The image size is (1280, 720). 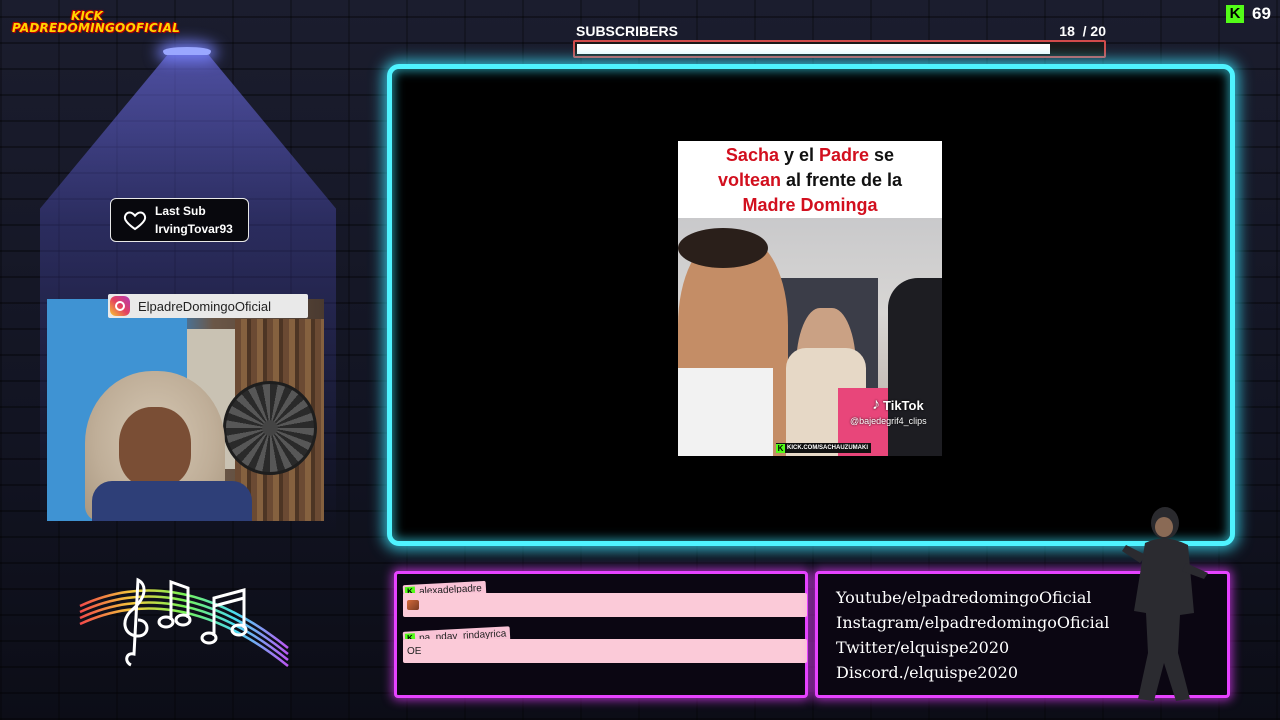 What do you see at coordinates (180, 211) in the screenshot?
I see `last-sub-label: Last Sub` at bounding box center [180, 211].